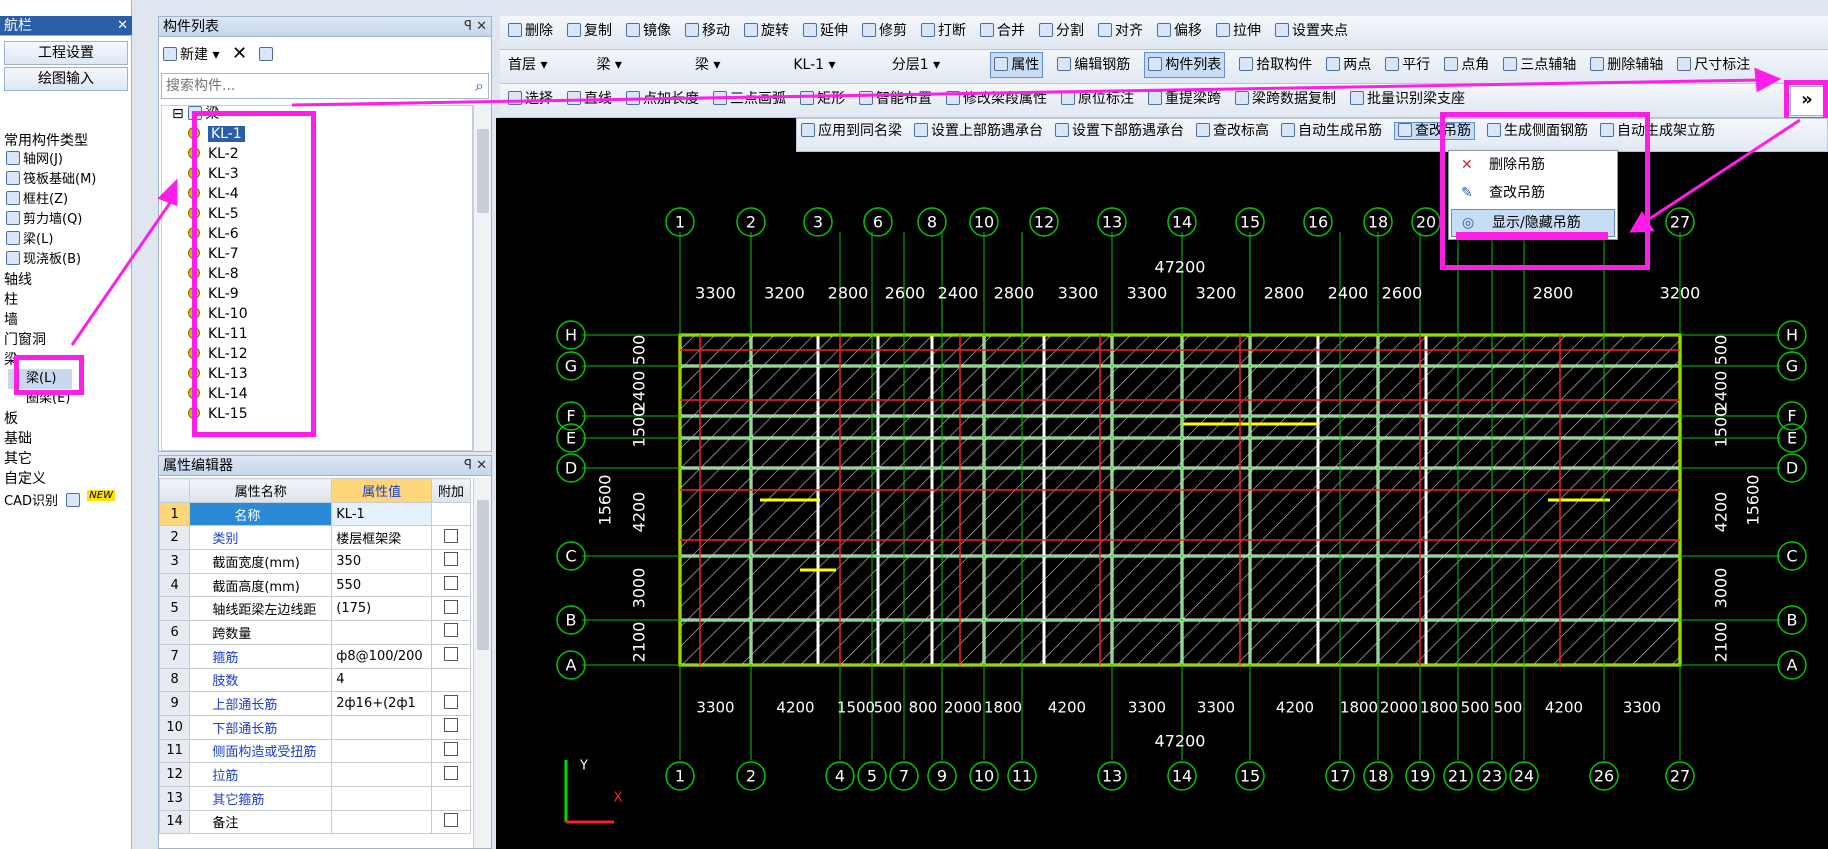 Image resolution: width=1828 pixels, height=849 pixels. What do you see at coordinates (25, 320) in the screenshot?
I see `category-wall: 墙` at bounding box center [25, 320].